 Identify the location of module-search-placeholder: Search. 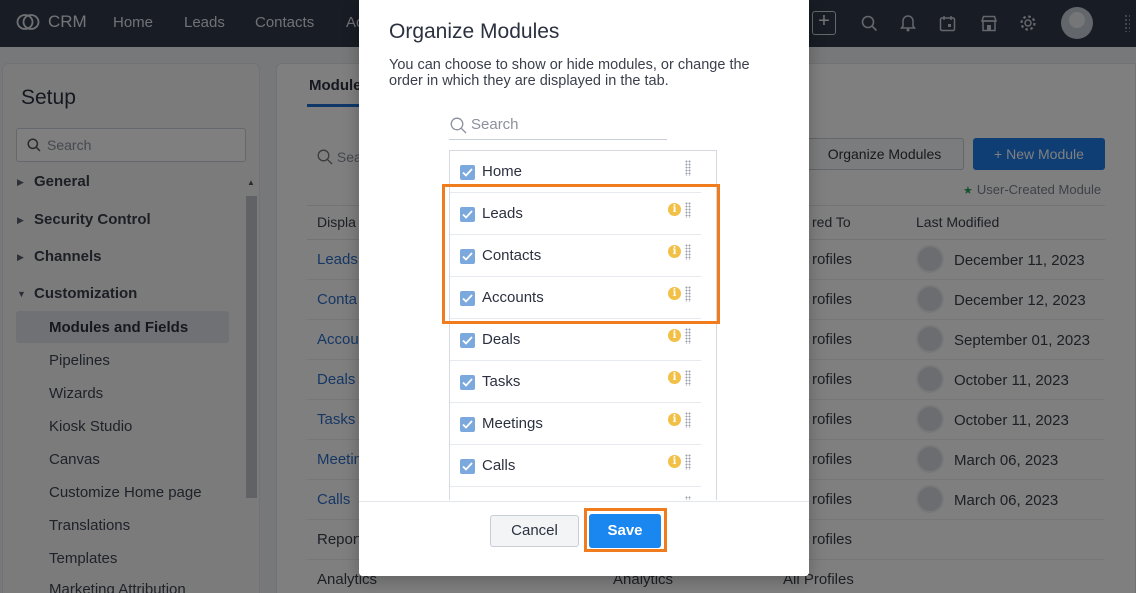
(495, 124).